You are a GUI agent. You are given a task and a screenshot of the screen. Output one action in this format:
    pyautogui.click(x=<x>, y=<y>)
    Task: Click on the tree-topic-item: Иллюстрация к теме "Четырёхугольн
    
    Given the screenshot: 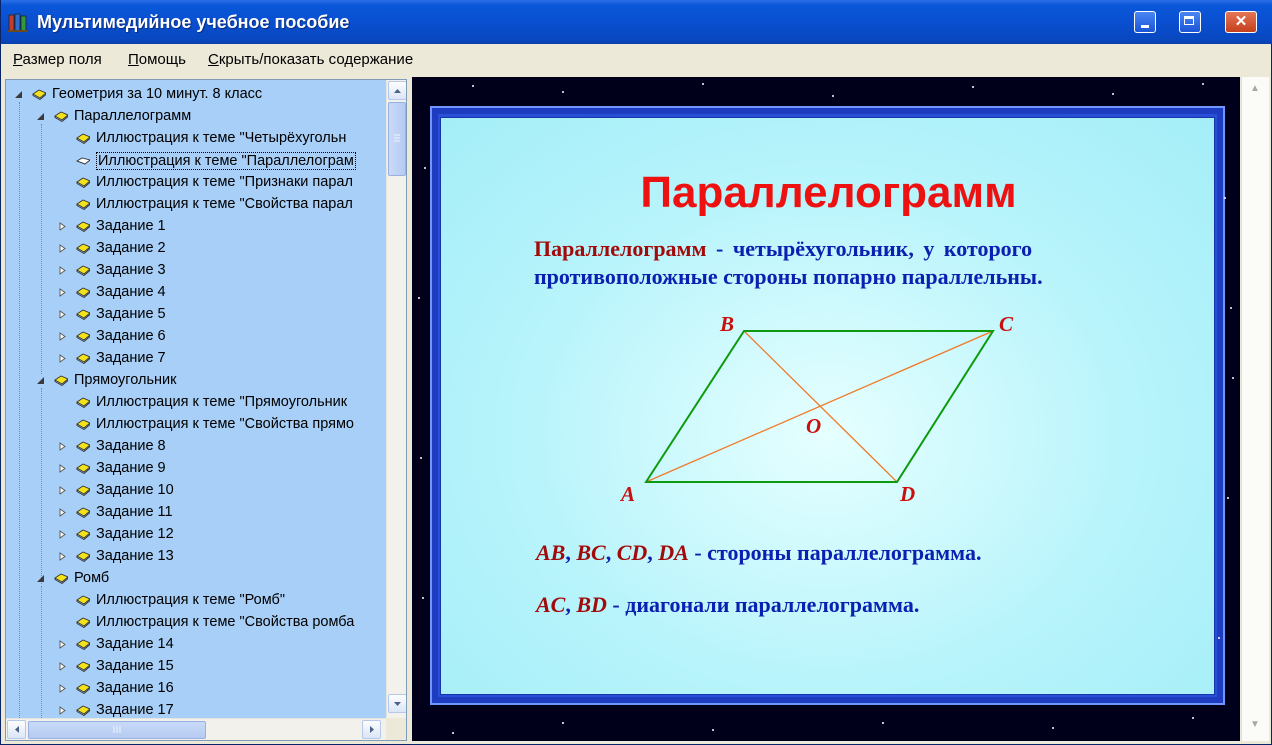 What is the action you would take?
    pyautogui.click(x=206, y=139)
    